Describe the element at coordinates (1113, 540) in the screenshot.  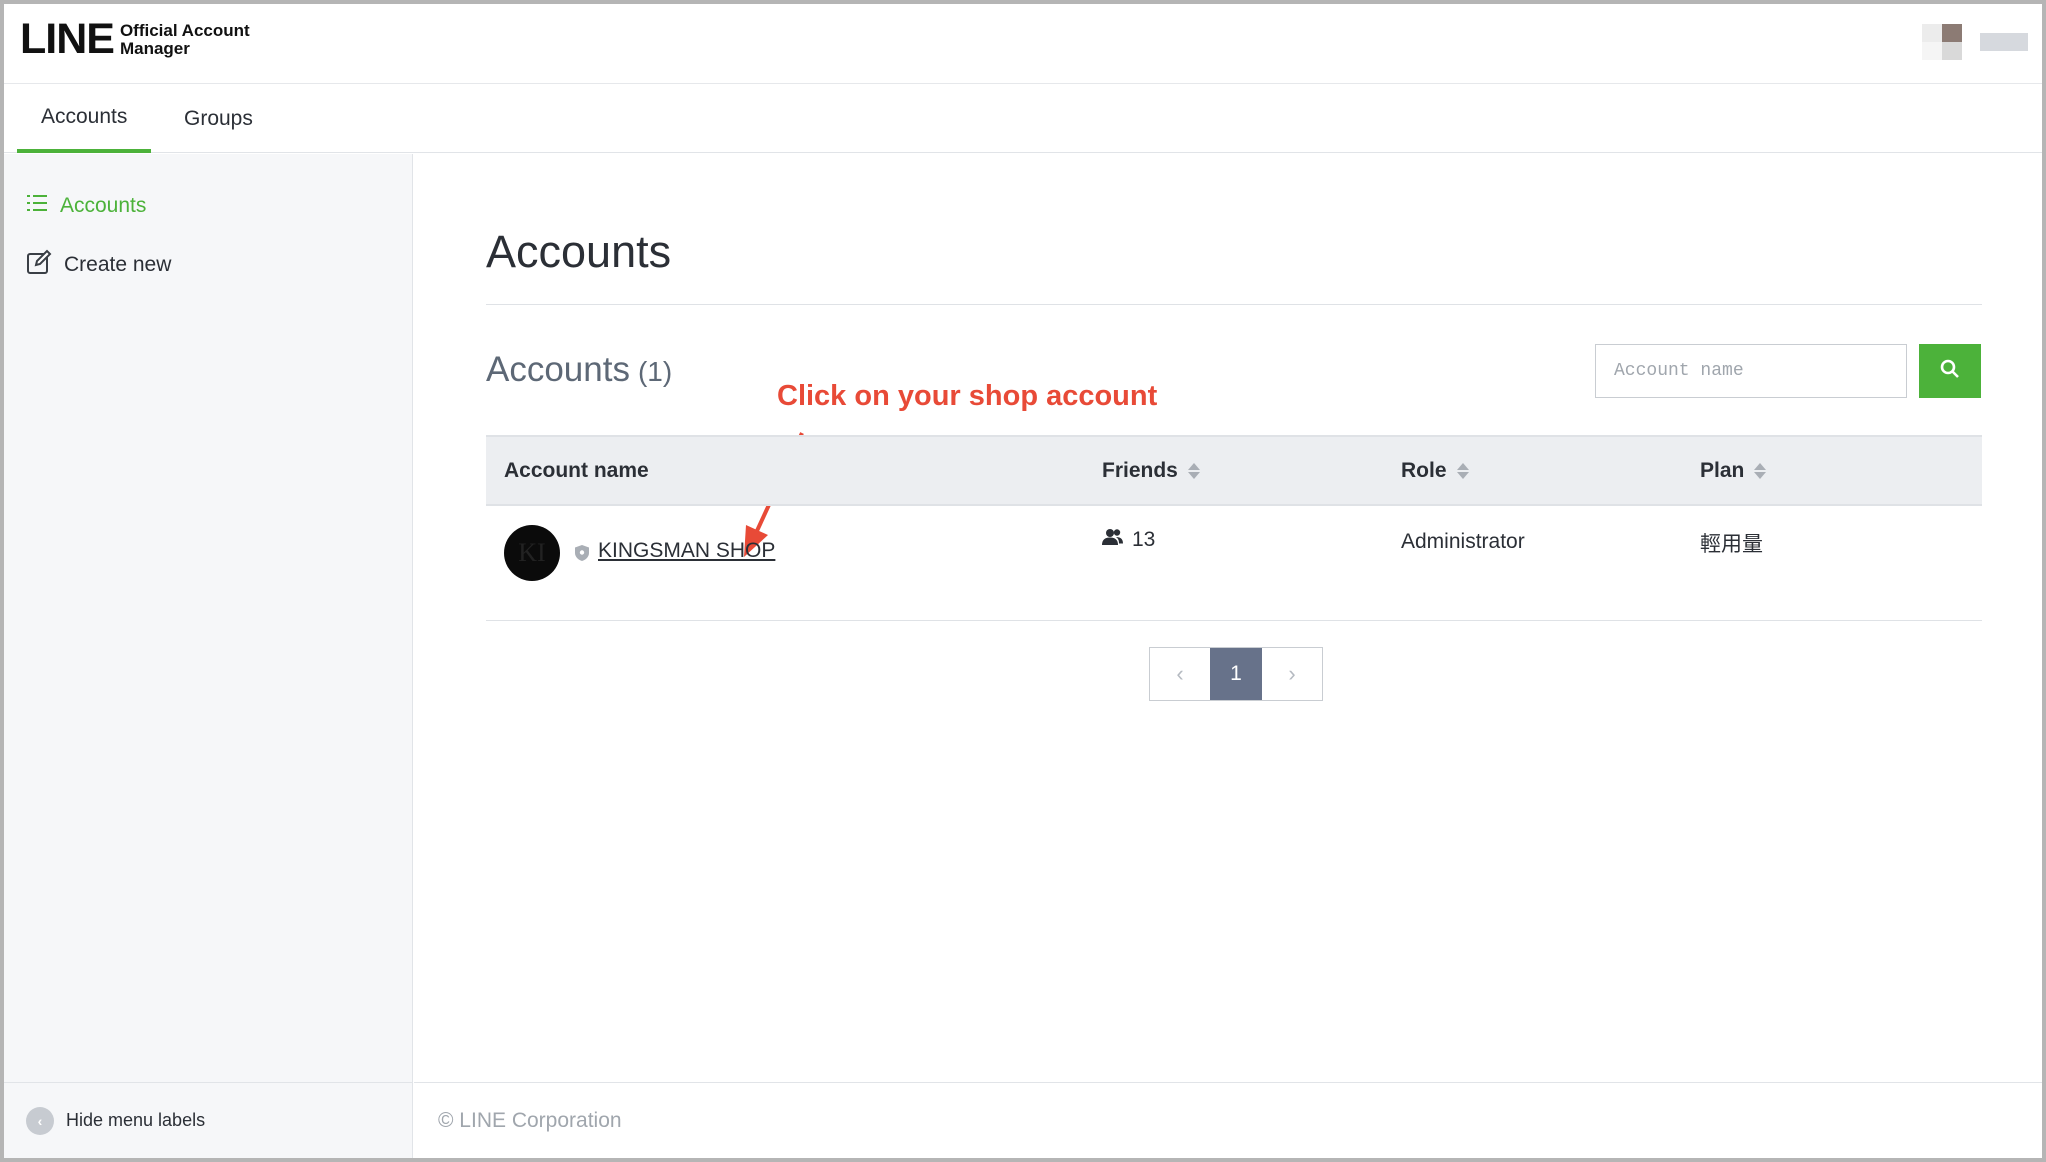
I see `people-icon` at that location.